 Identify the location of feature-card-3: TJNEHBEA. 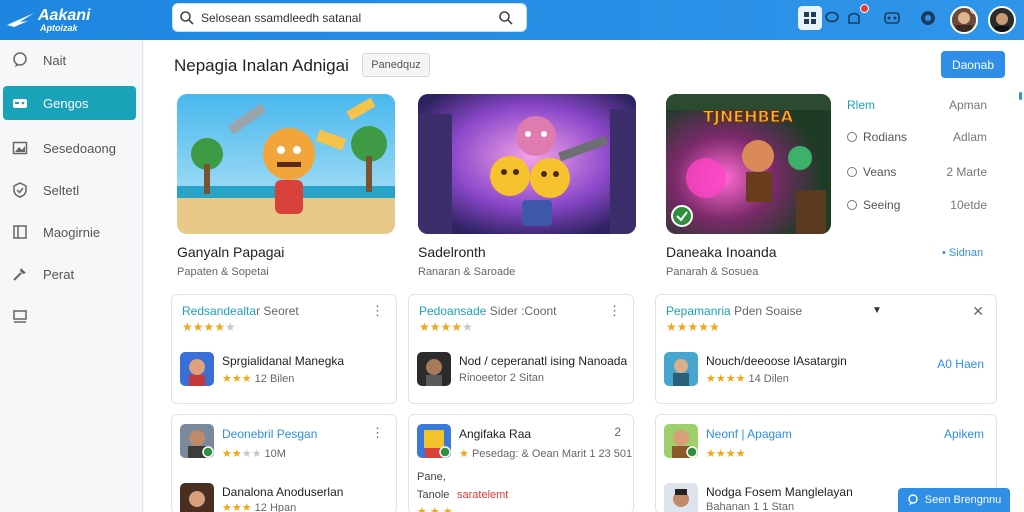
(748, 164).